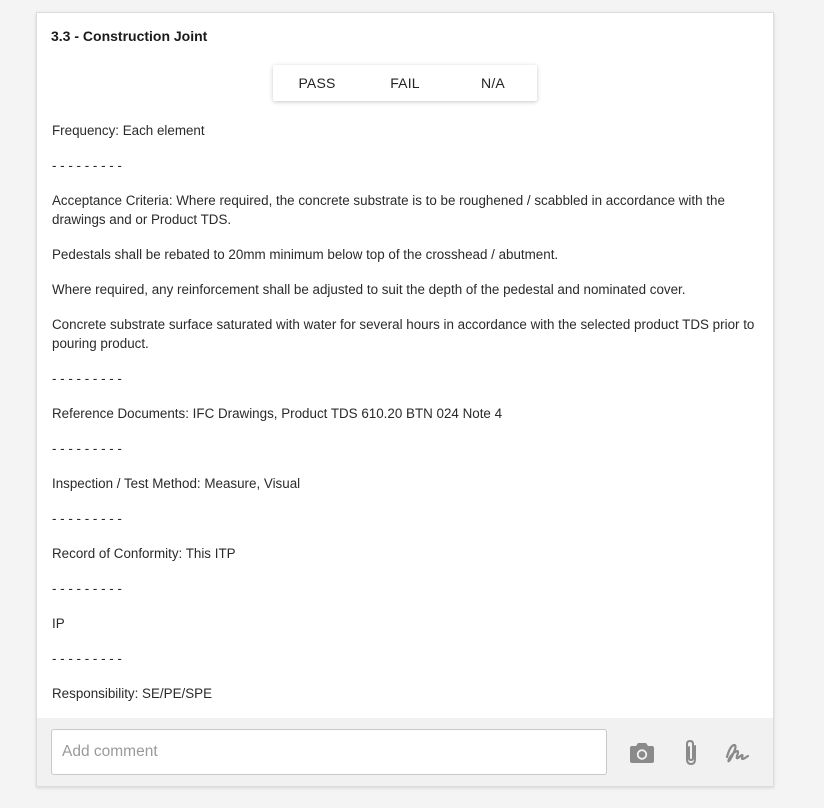 Image resolution: width=824 pixels, height=808 pixels. I want to click on comment-bar, so click(405, 752).